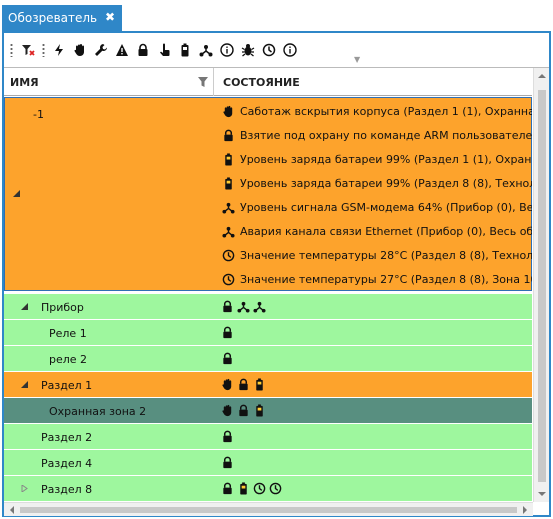  Describe the element at coordinates (109, 332) in the screenshot. I see `tree-name-cell: Реле 1` at that location.